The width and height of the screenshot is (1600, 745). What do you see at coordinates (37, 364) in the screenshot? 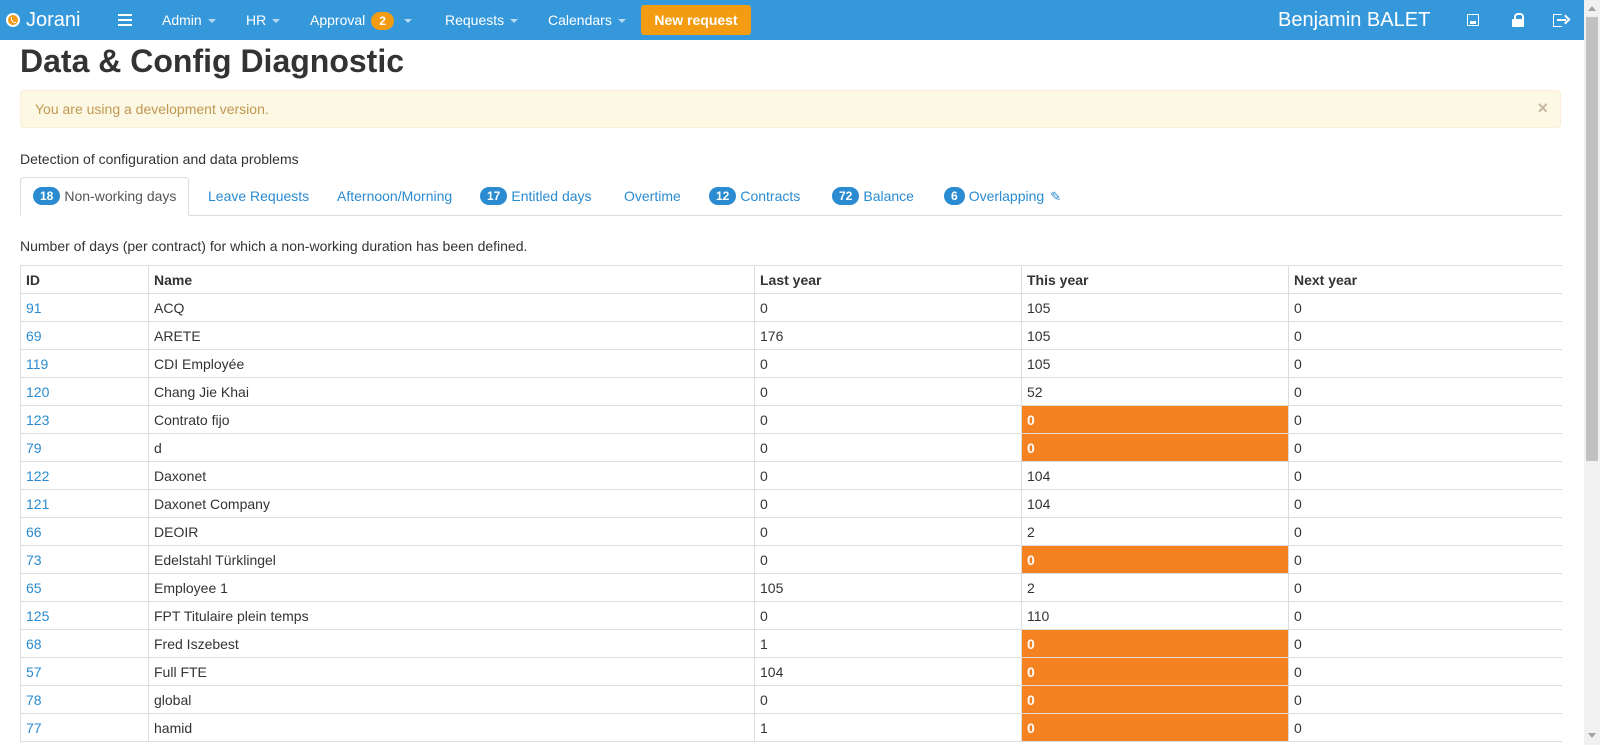
I see `contract-id-link: 119` at bounding box center [37, 364].